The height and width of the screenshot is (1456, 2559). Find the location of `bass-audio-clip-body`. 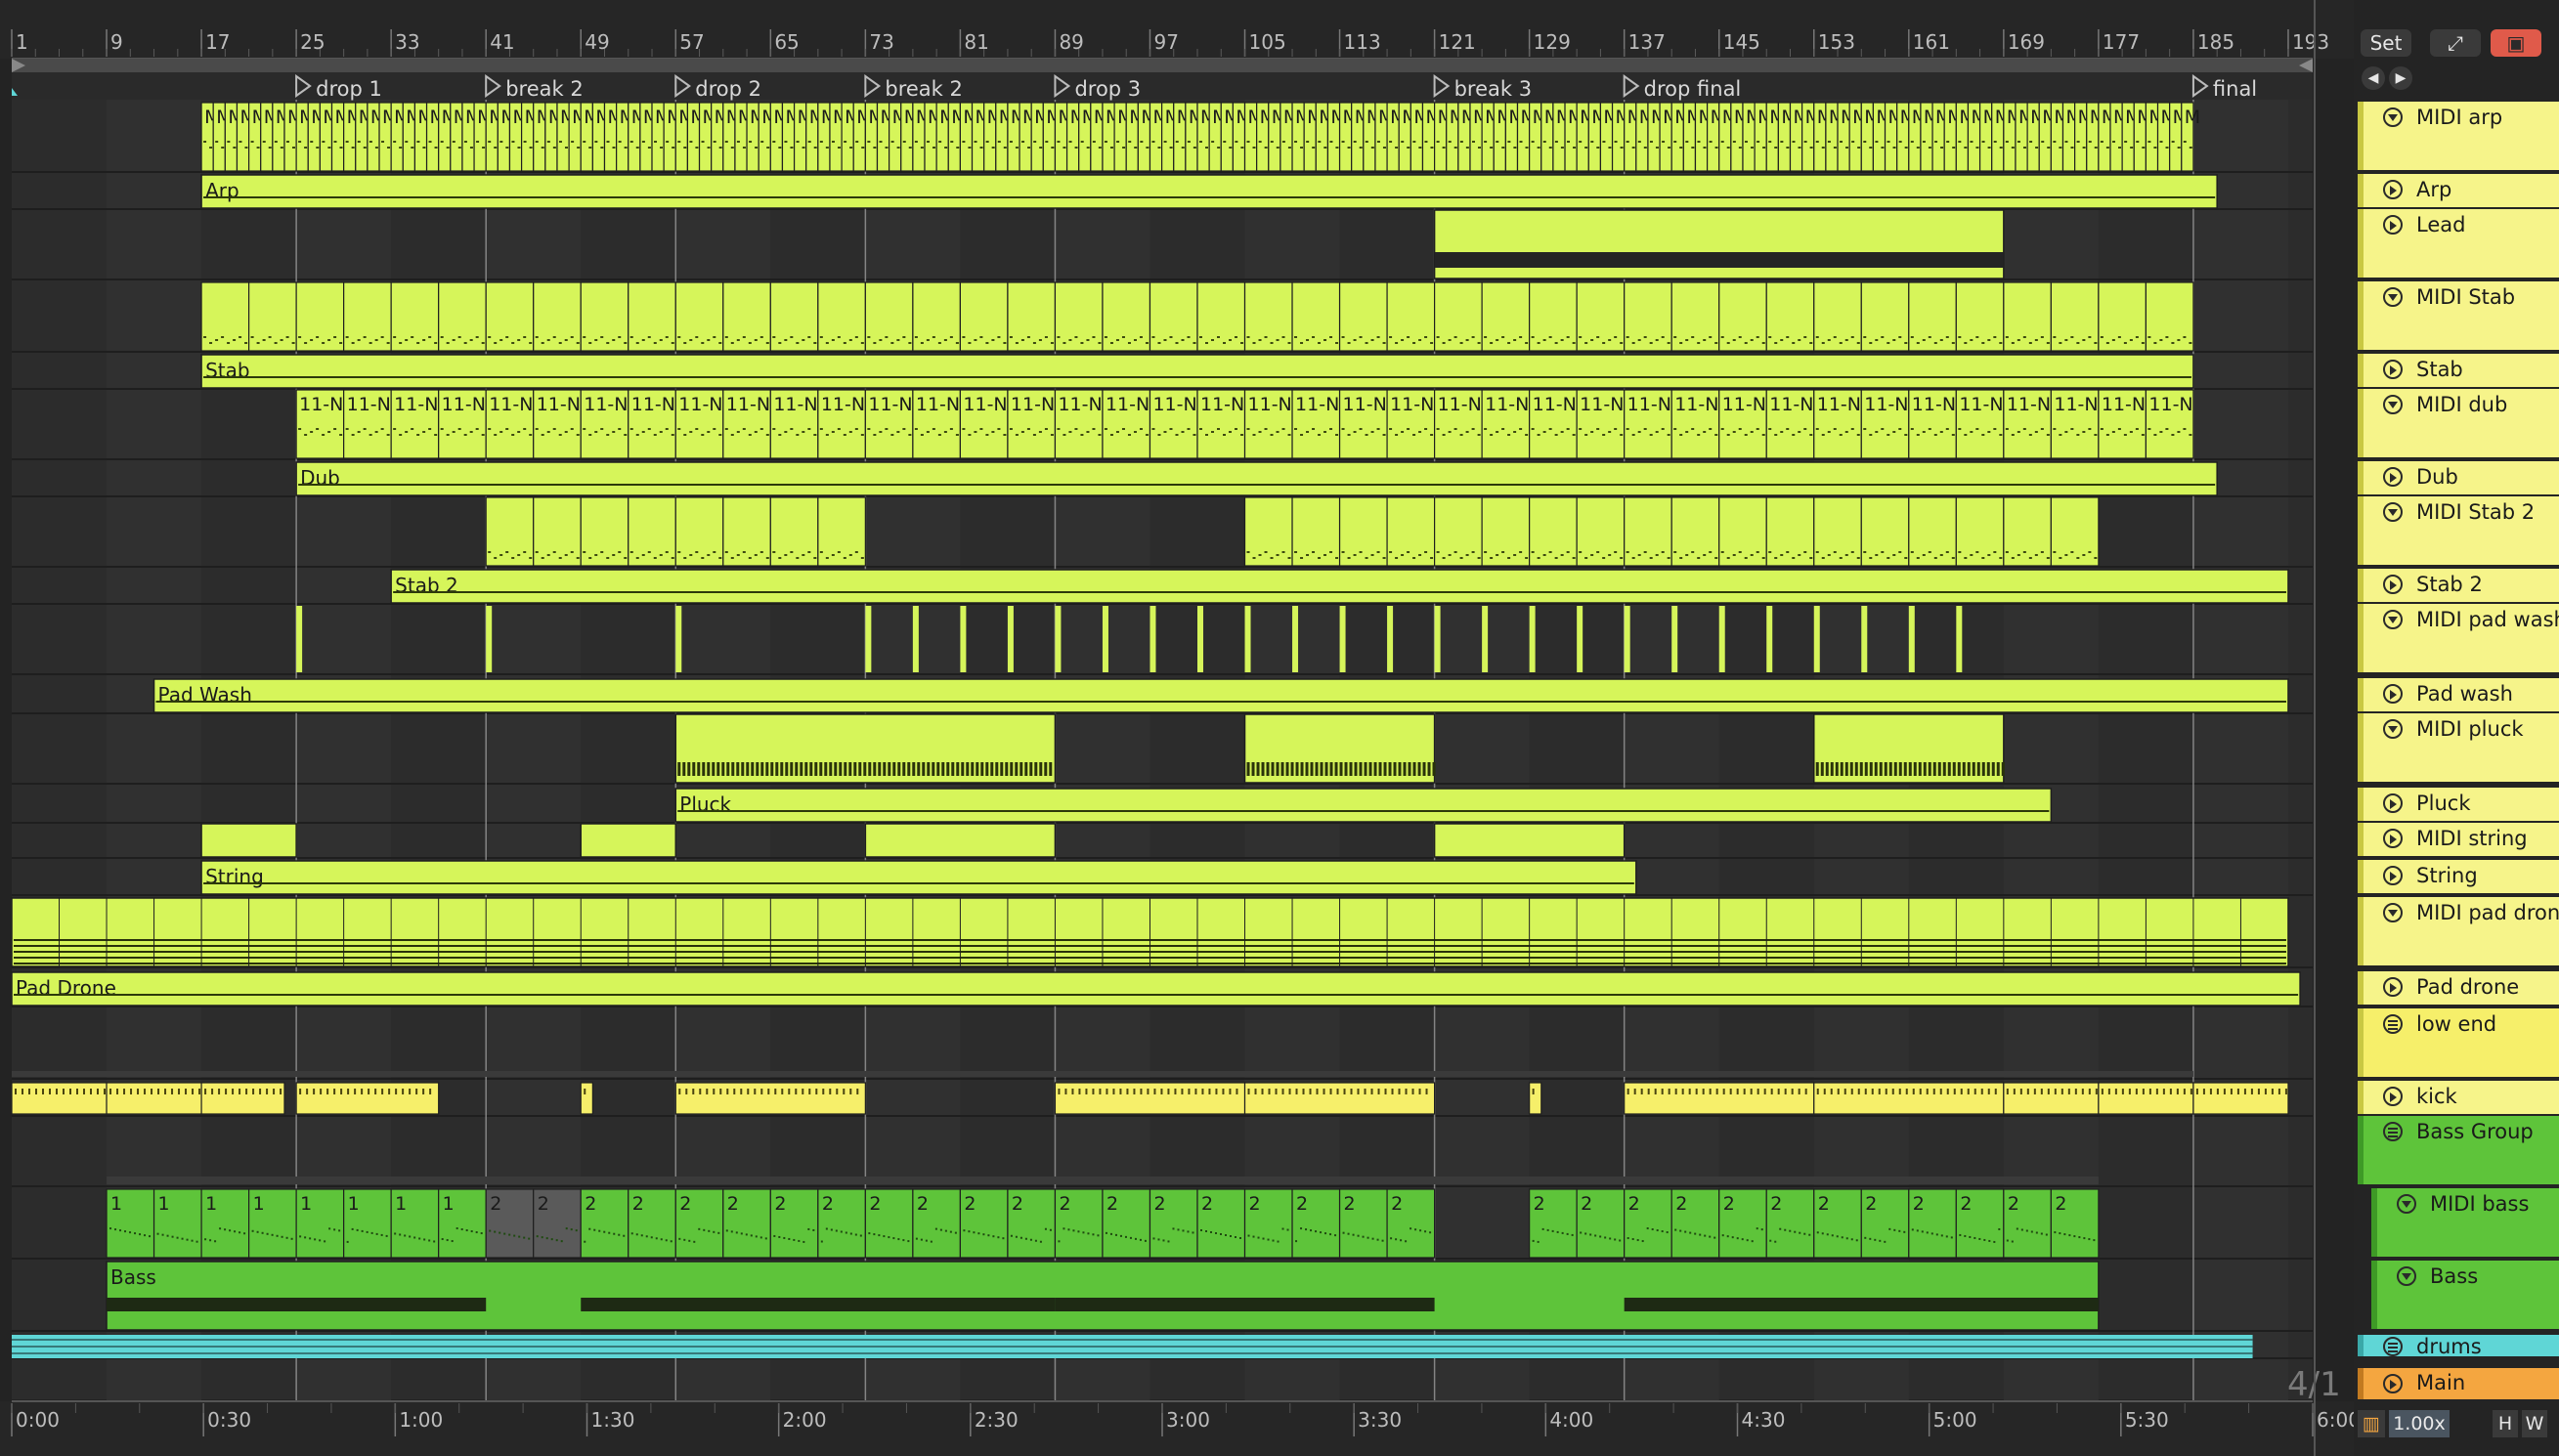

bass-audio-clip-body is located at coordinates (1103, 1296).